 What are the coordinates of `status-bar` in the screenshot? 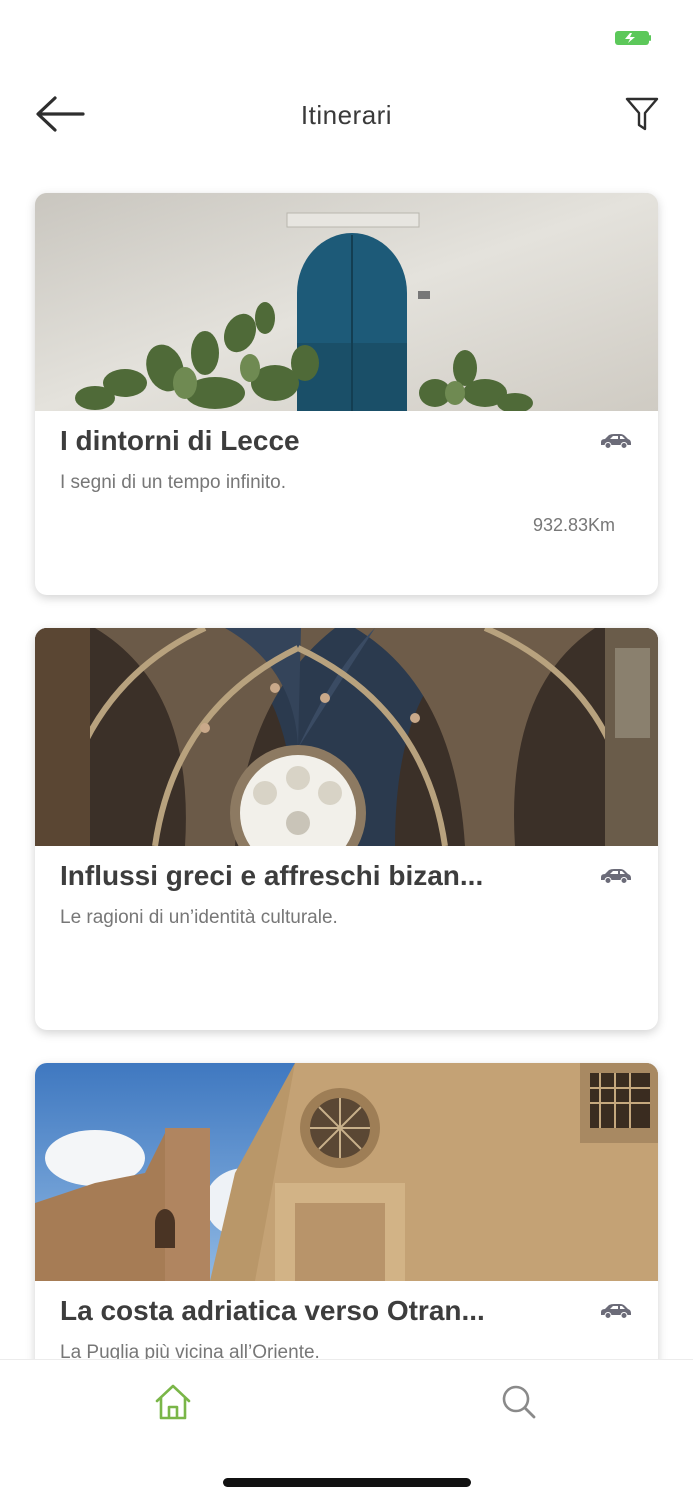 It's located at (346, 35).